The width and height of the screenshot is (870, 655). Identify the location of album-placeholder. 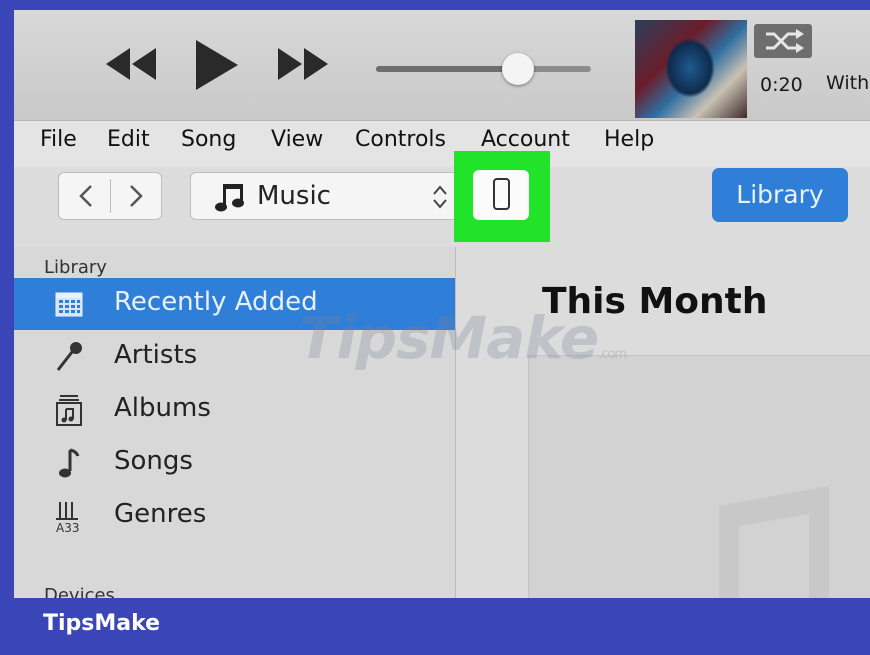
(699, 476).